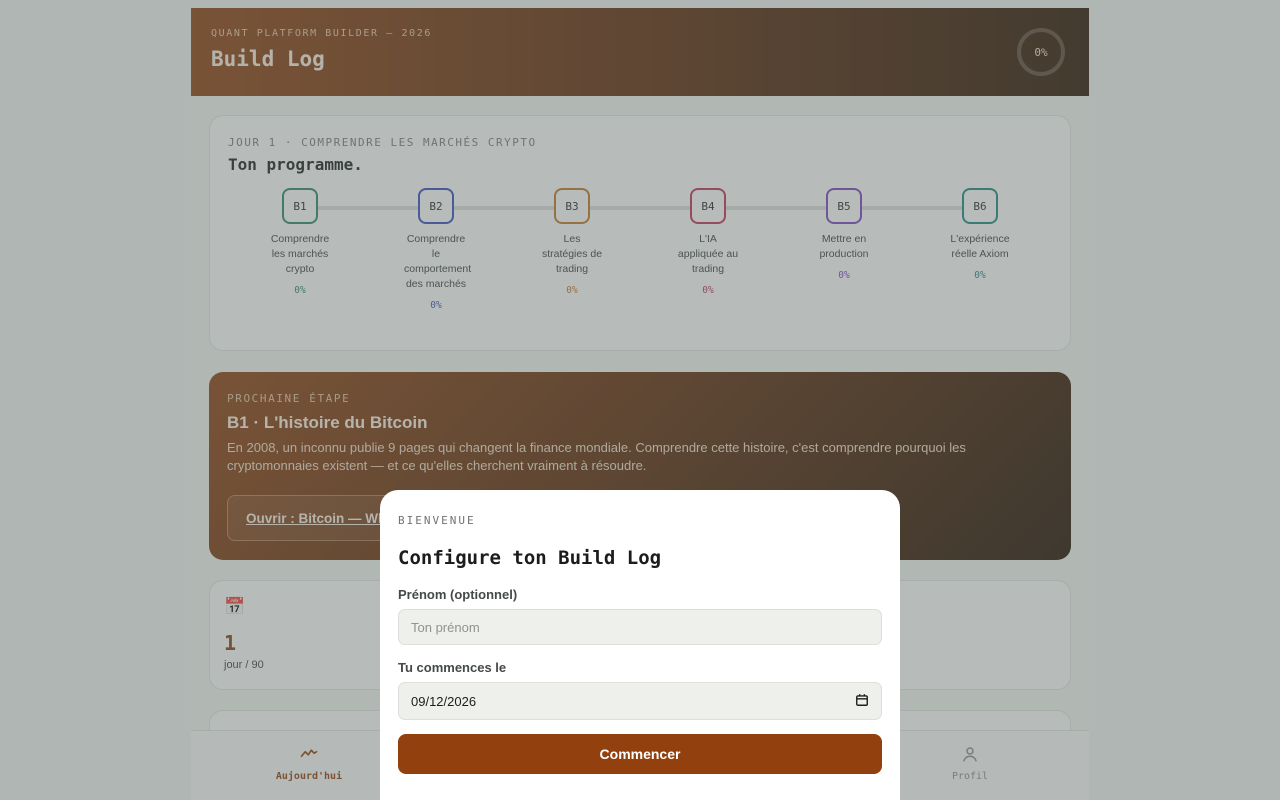 This screenshot has height=800, width=1280. Describe the element at coordinates (452, 667) in the screenshot. I see `start-date-label: Tu commences le` at that location.